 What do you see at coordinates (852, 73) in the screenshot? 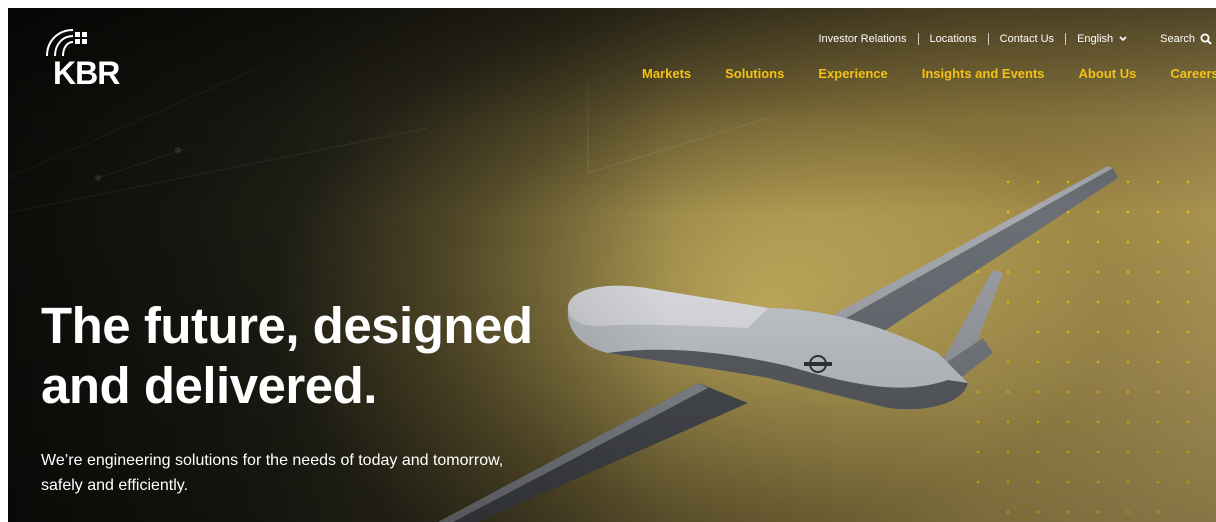
I see `nav-experience: Experience` at bounding box center [852, 73].